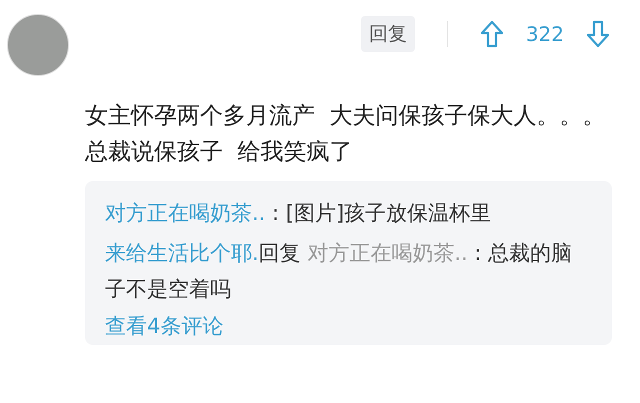 This screenshot has width=640, height=403. What do you see at coordinates (185, 213) in the screenshot?
I see `author-link: 对方正在喝奶茶..` at bounding box center [185, 213].